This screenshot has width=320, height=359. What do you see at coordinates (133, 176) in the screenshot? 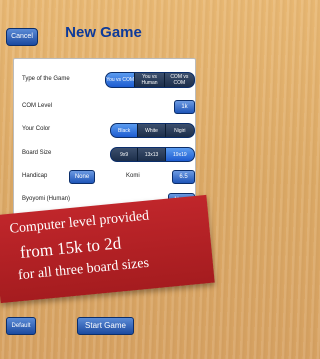
I see `komi-label: Komi` at bounding box center [133, 176].